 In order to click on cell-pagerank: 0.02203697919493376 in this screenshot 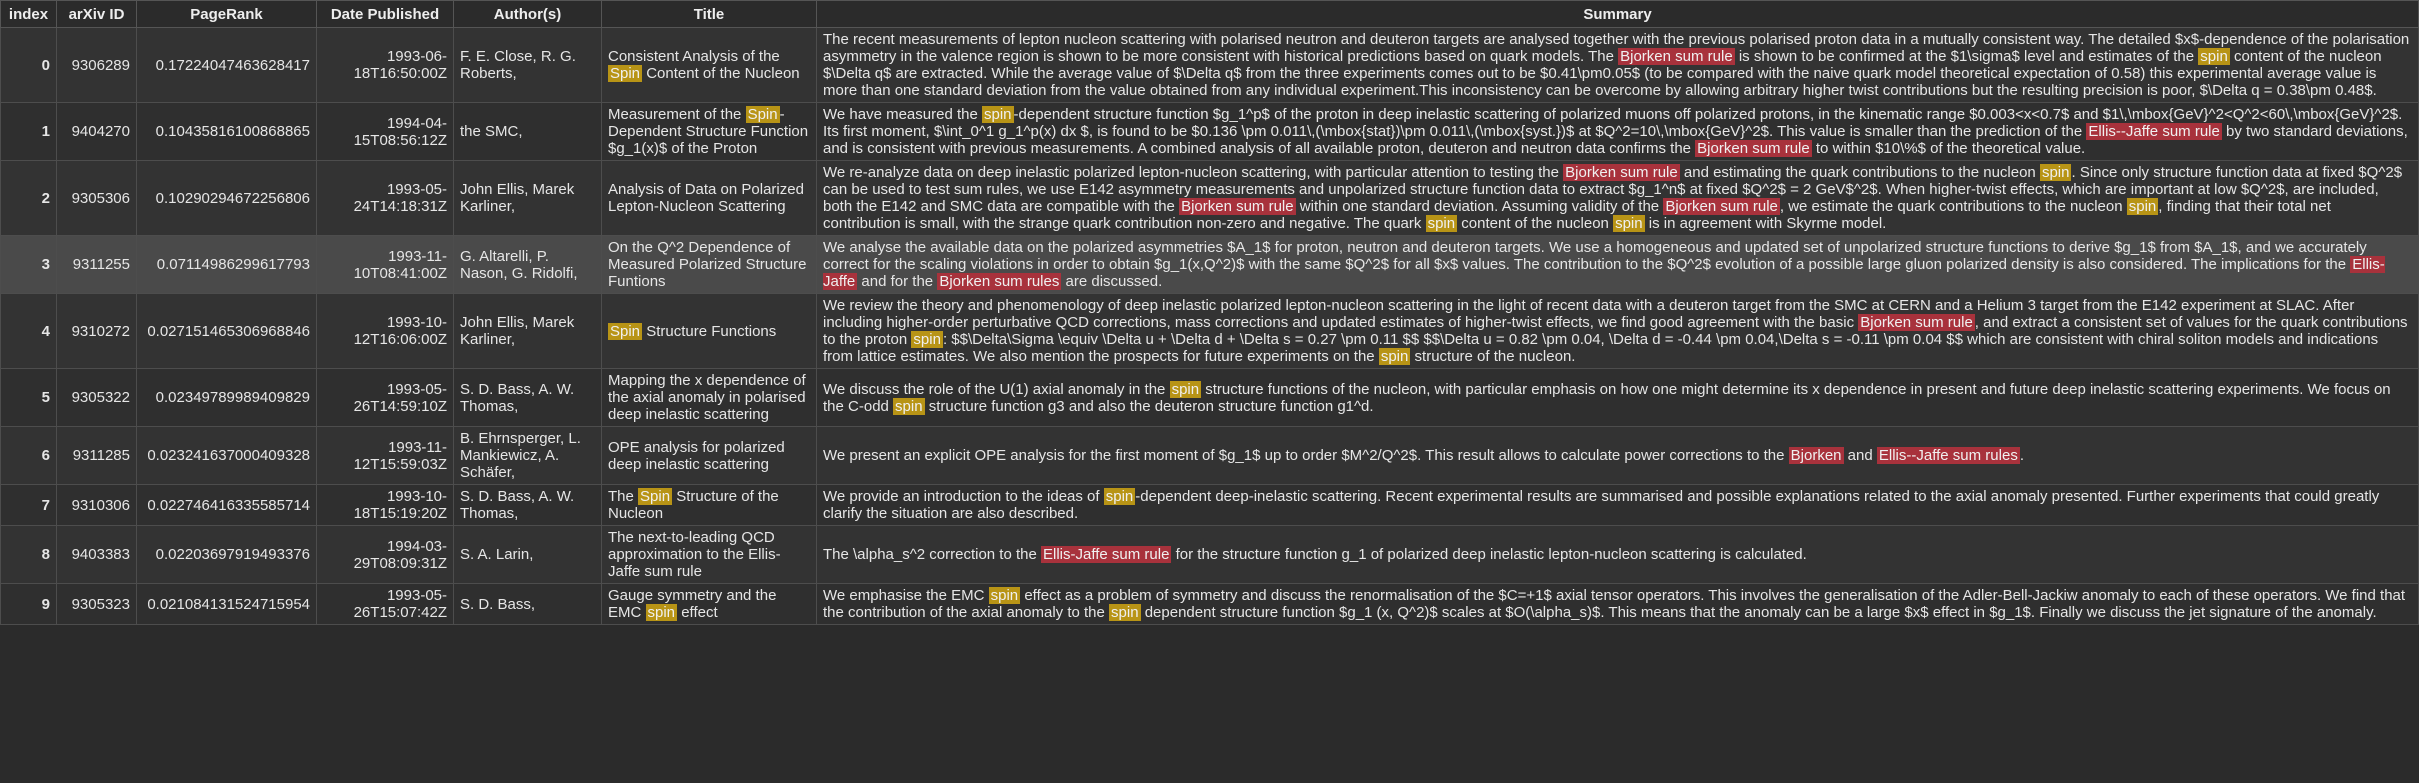, I will do `click(226, 554)`.